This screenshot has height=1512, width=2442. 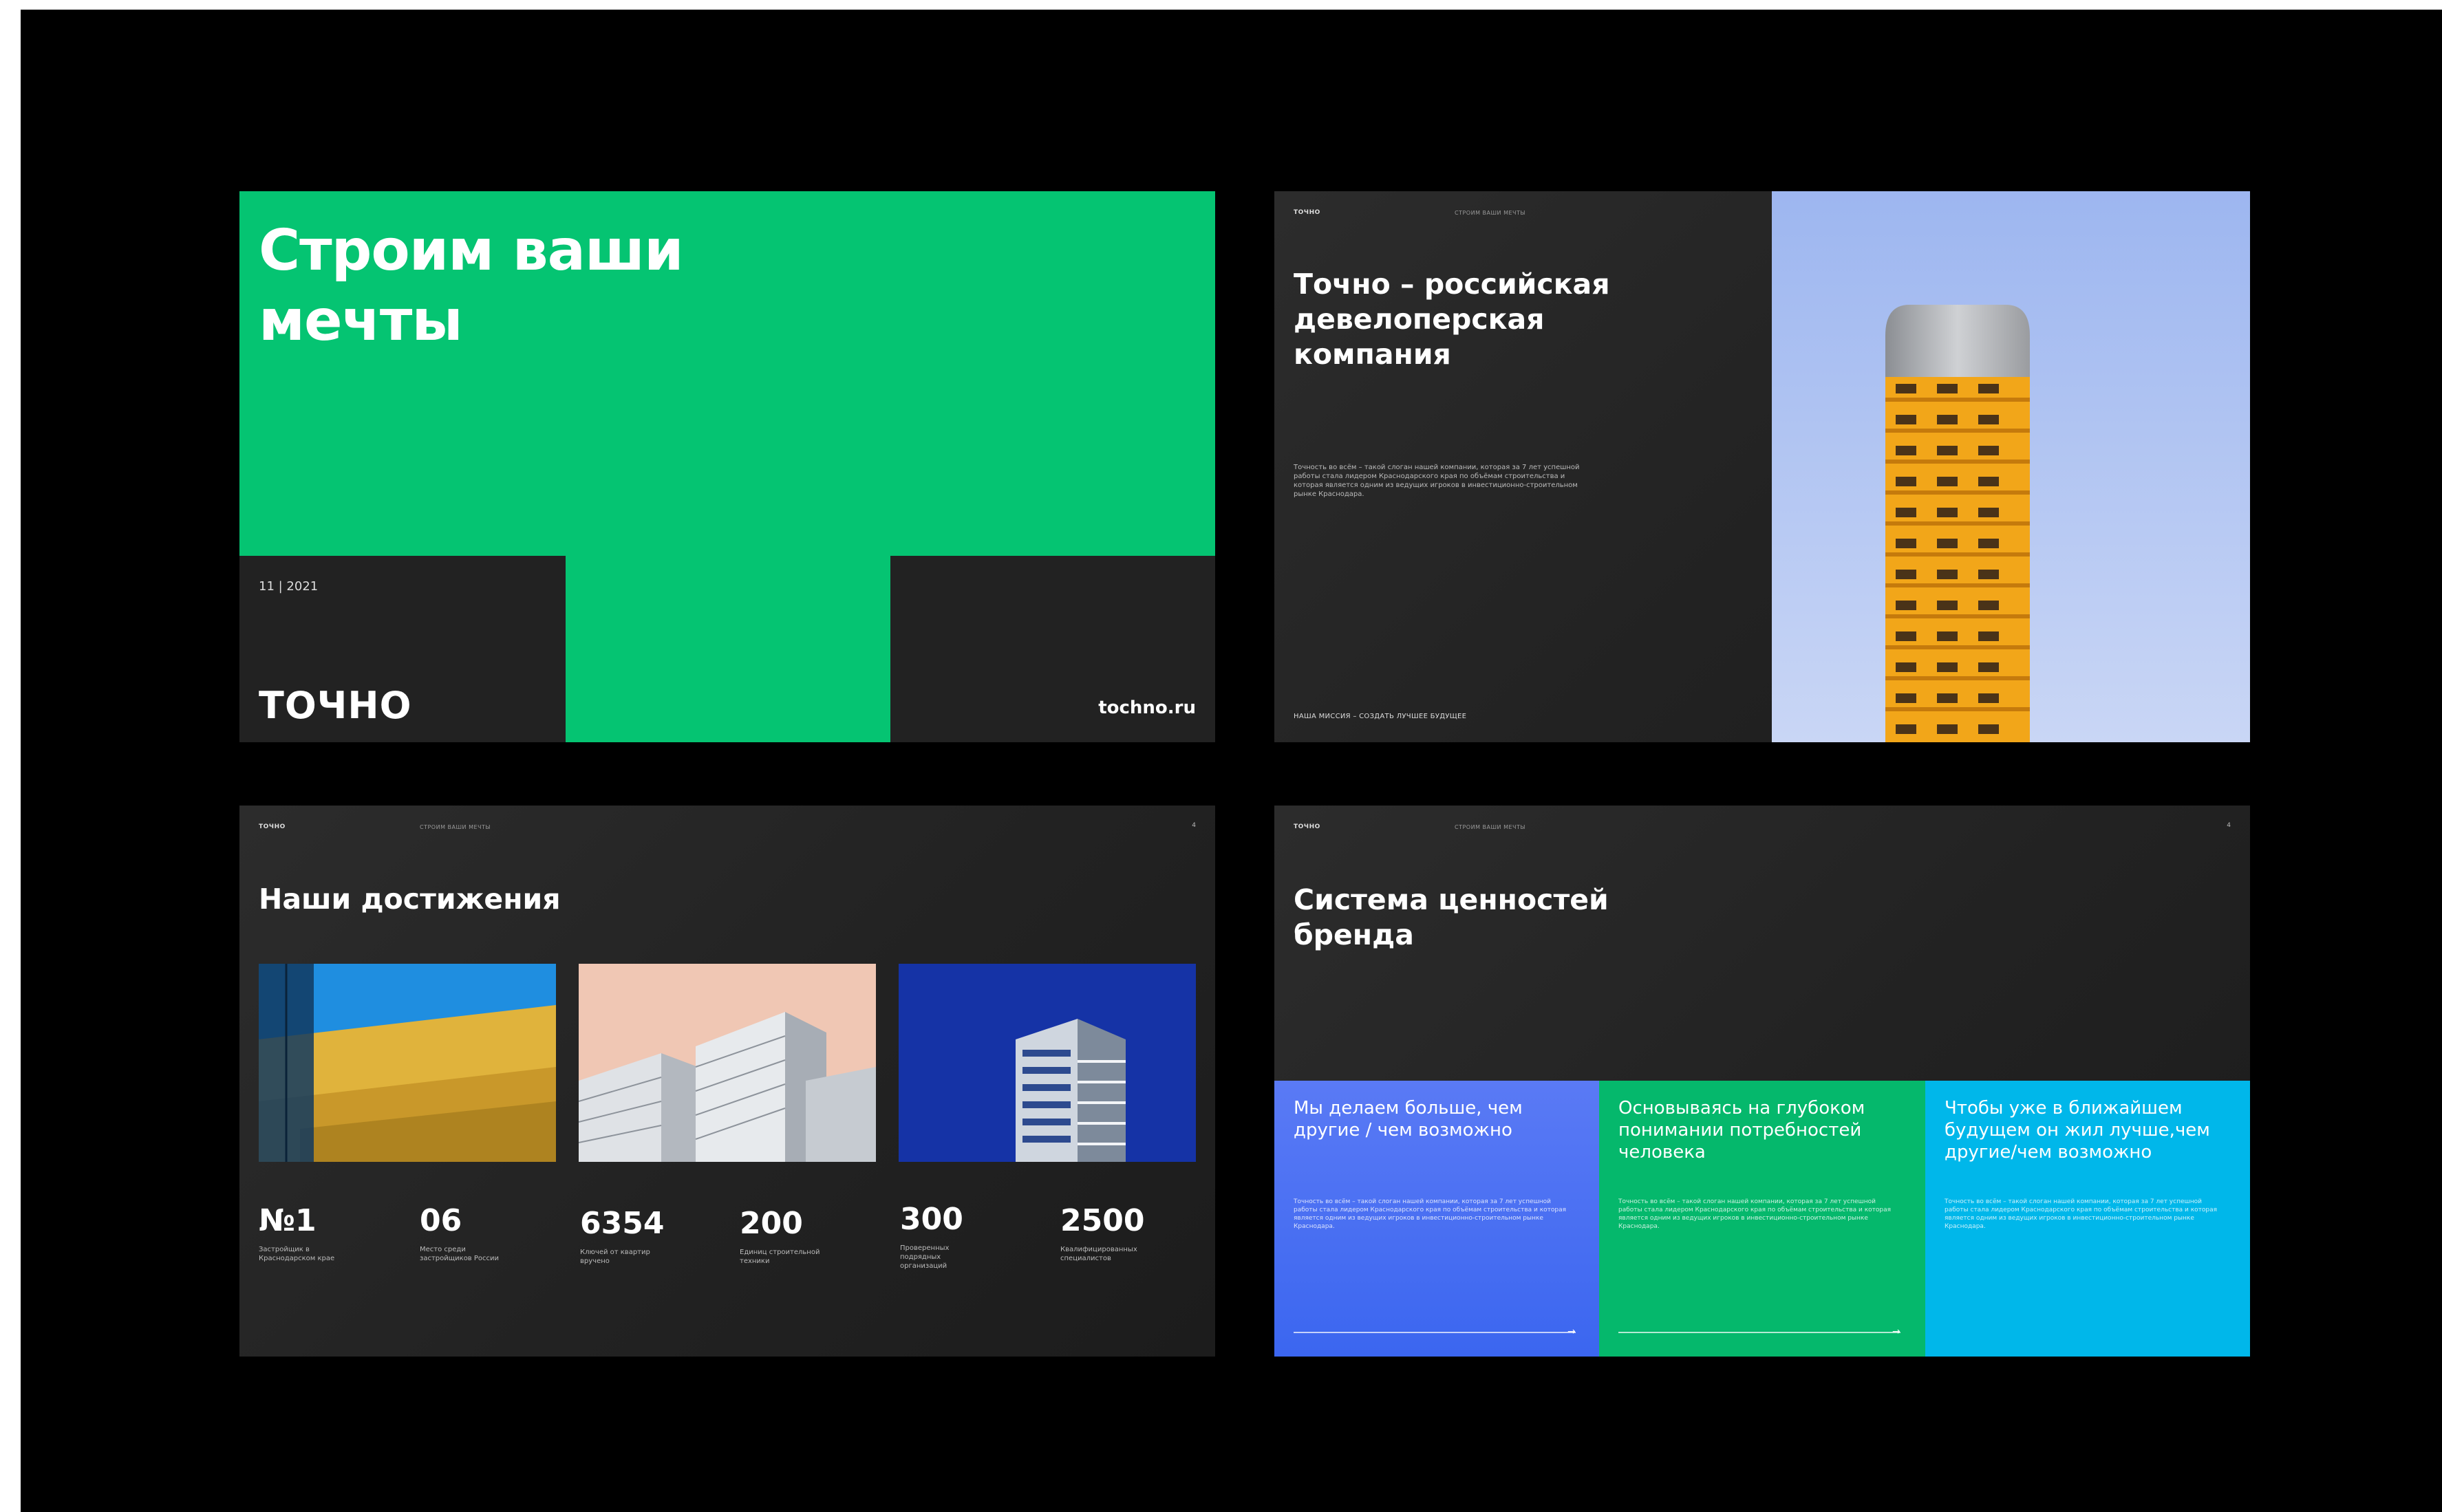 What do you see at coordinates (288, 1220) in the screenshot?
I see `stat-number: №1` at bounding box center [288, 1220].